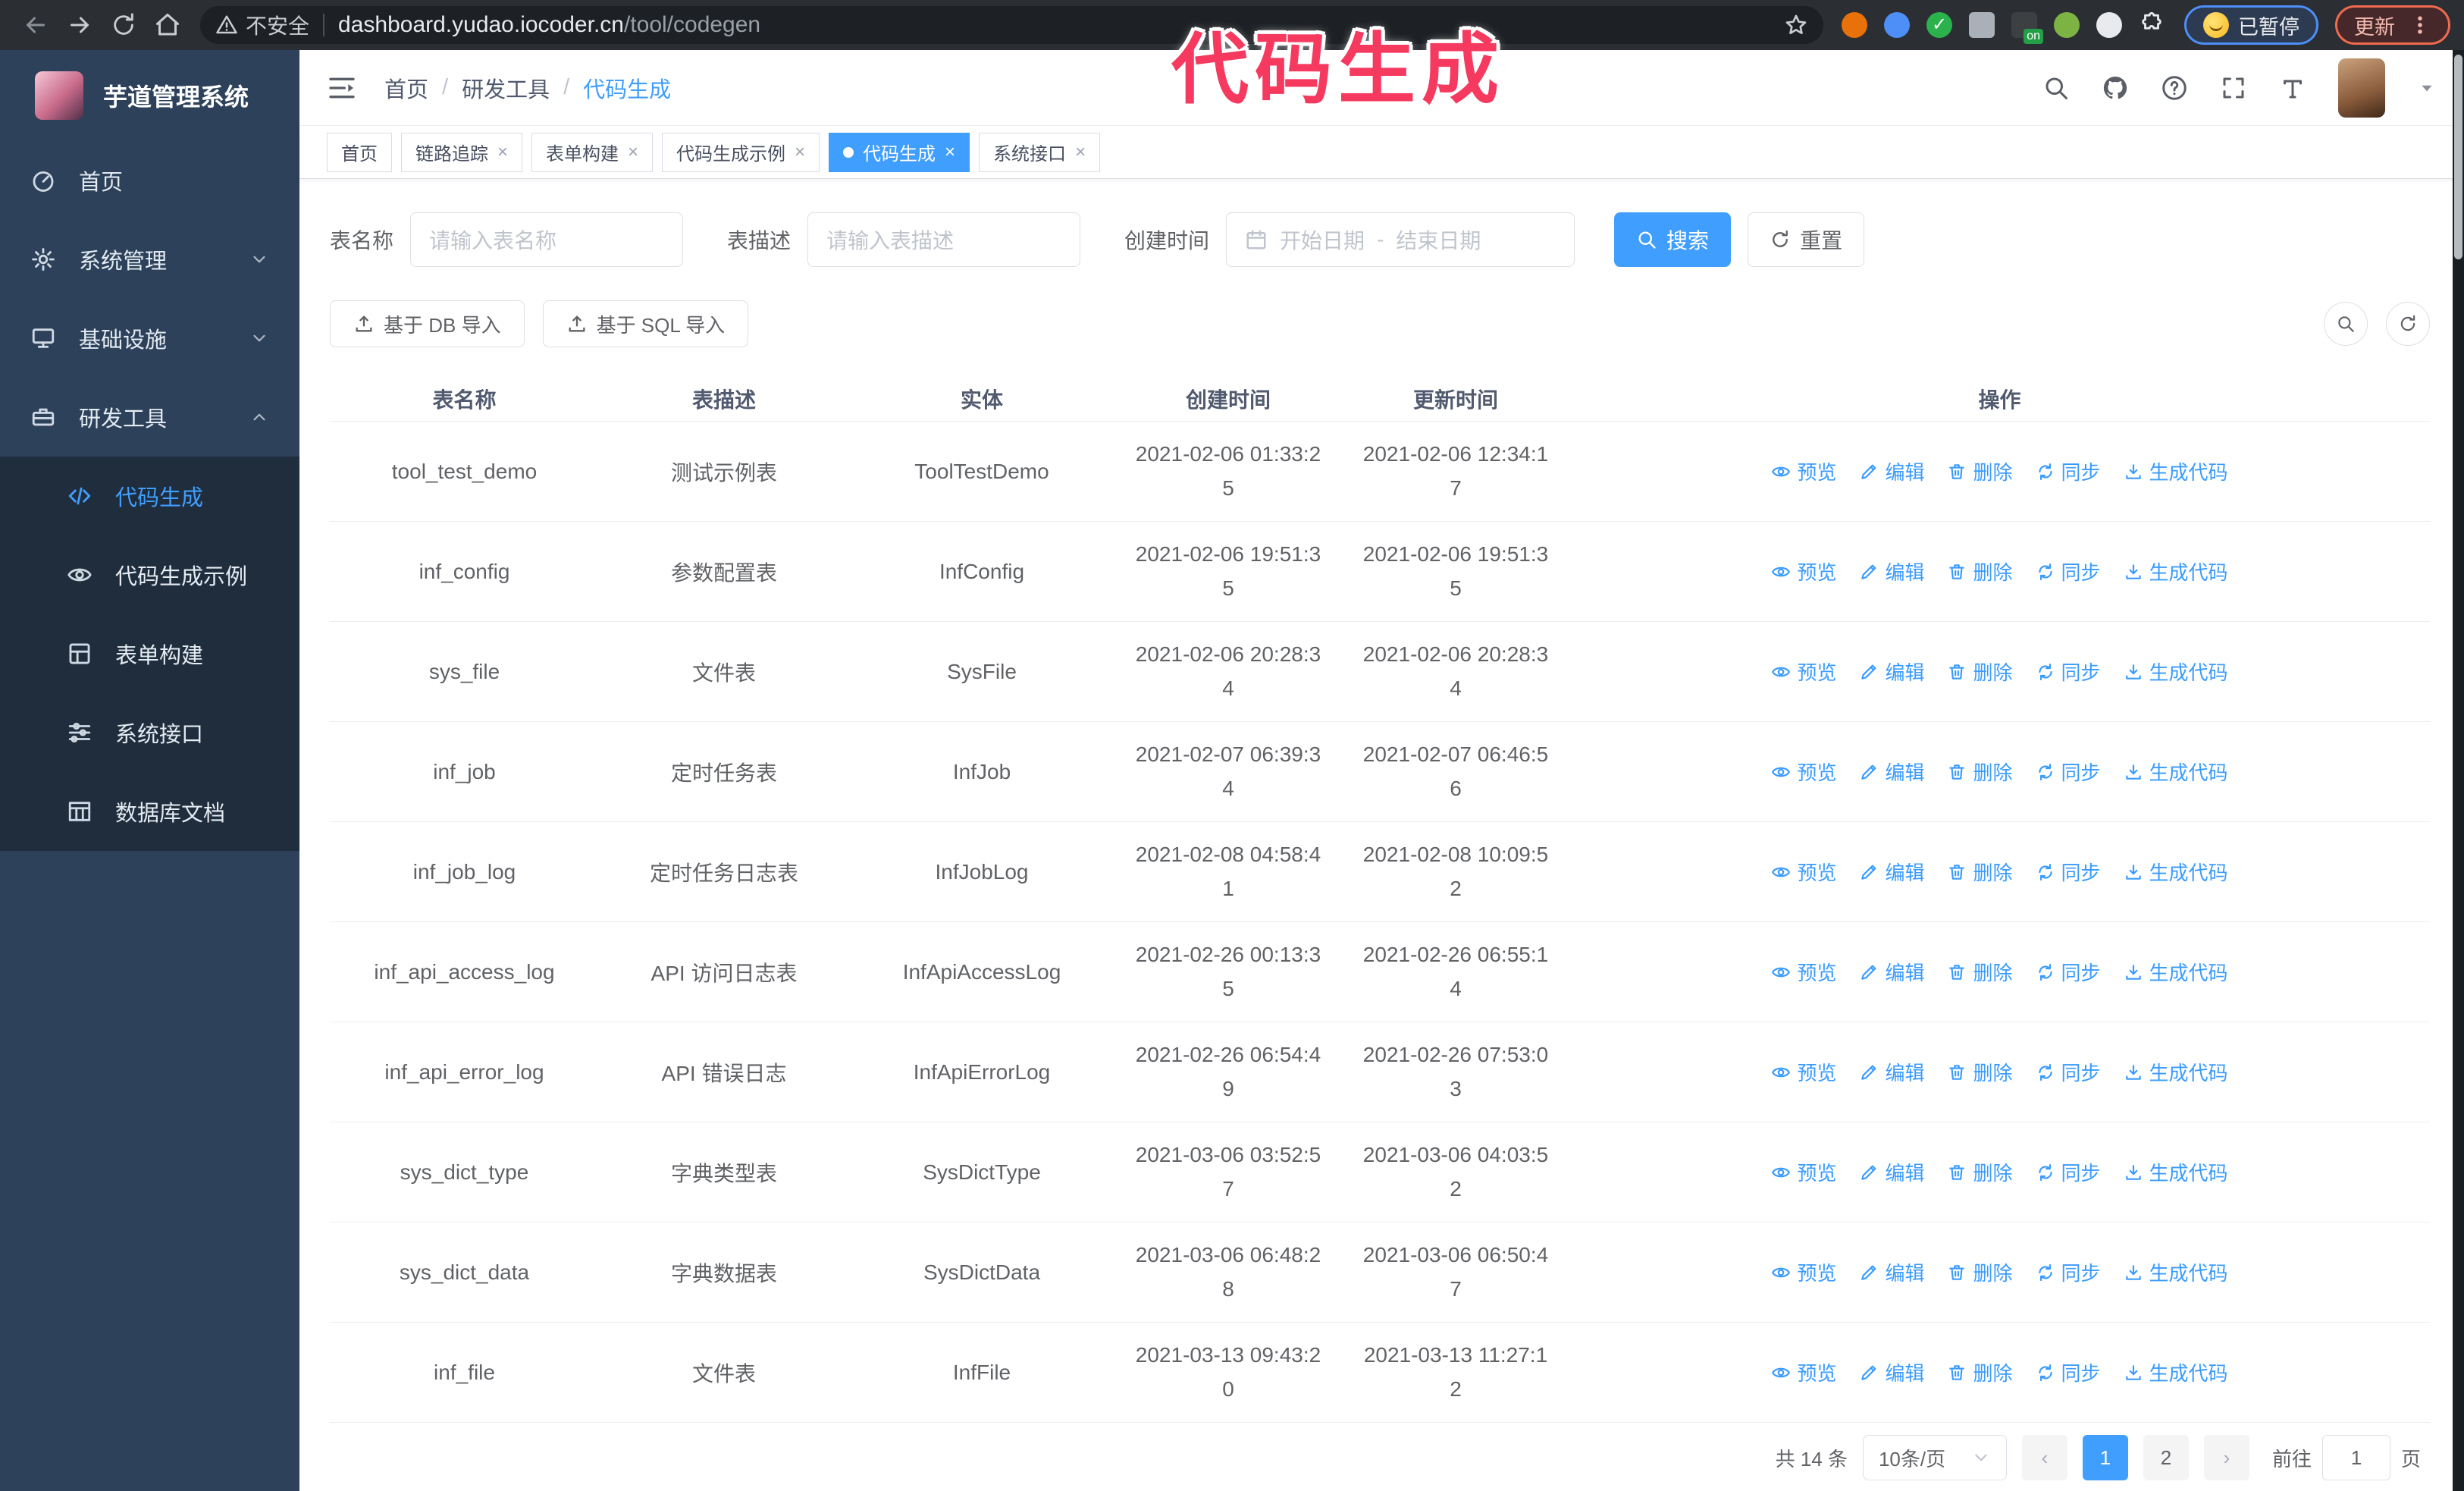 The image size is (2464, 1491). I want to click on caret-down-icon, so click(2427, 88).